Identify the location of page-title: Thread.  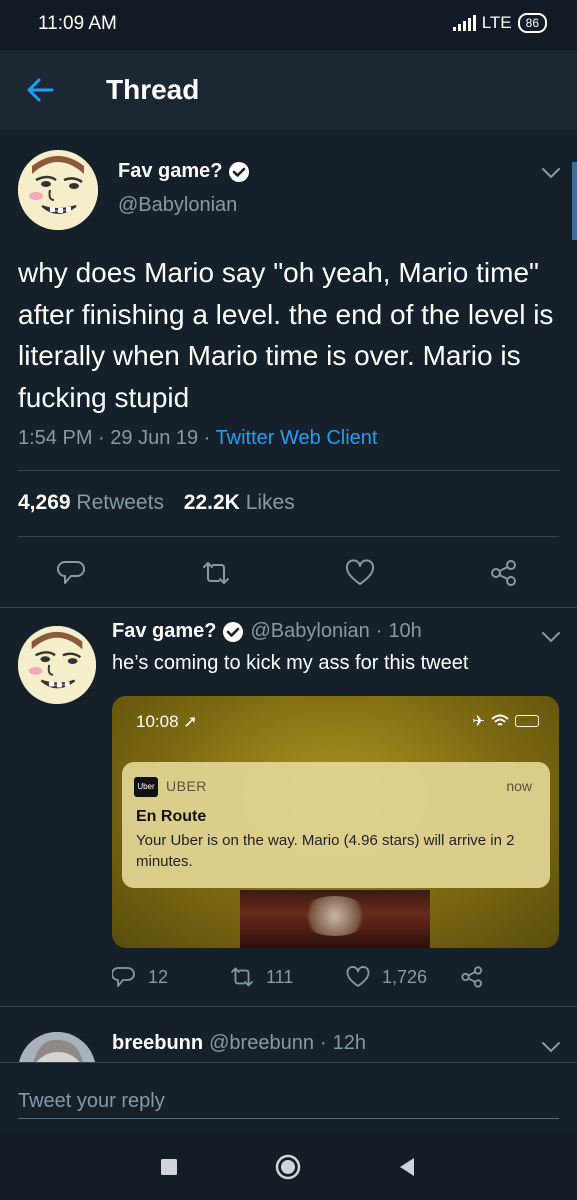
(153, 89).